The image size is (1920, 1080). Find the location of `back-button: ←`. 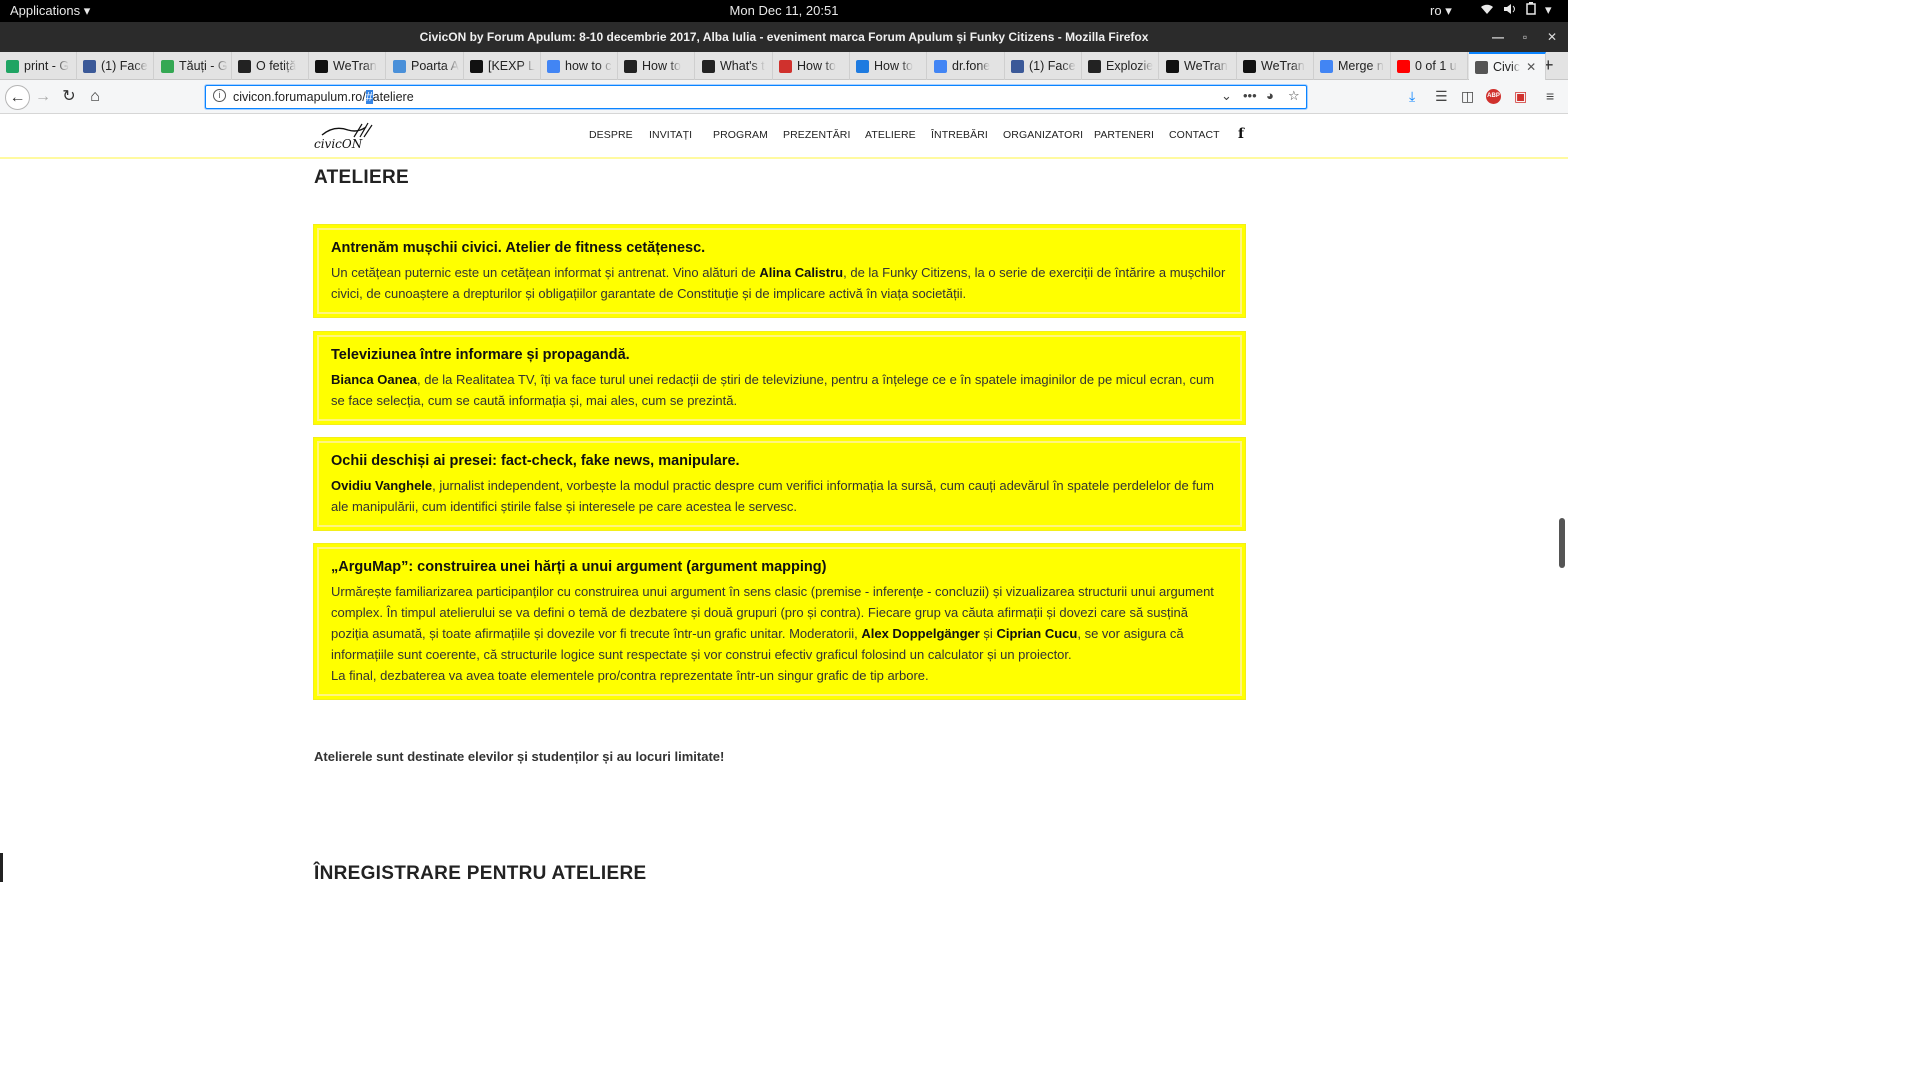

back-button: ← is located at coordinates (17, 97).